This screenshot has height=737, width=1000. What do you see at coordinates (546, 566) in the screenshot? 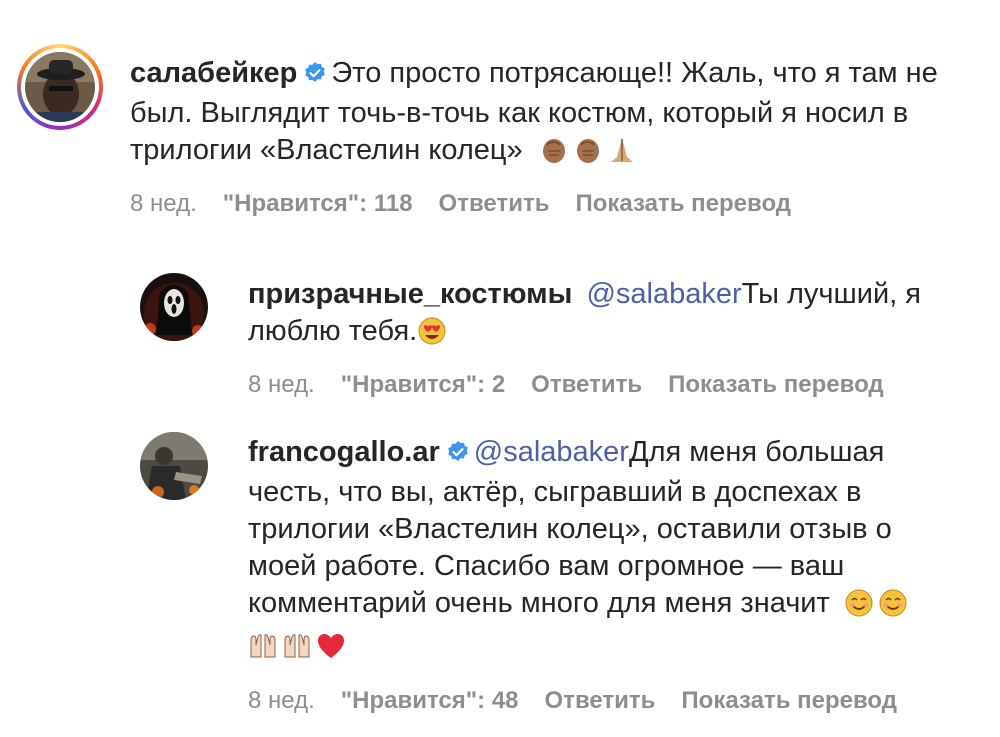
I see `comment-text-line: моей работе. Спасибо вам огромное — ваш` at bounding box center [546, 566].